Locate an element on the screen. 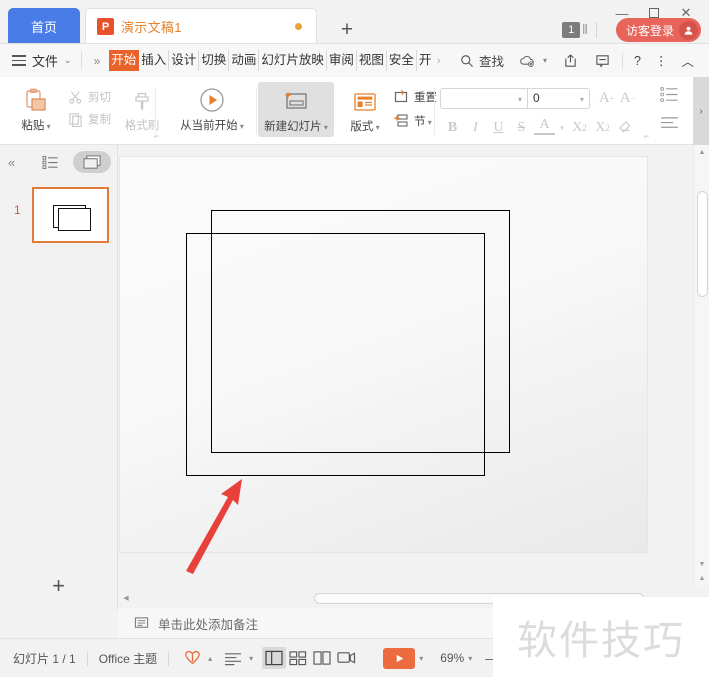 This screenshot has height=677, width=709. bullet-list-button is located at coordinates (669, 97).